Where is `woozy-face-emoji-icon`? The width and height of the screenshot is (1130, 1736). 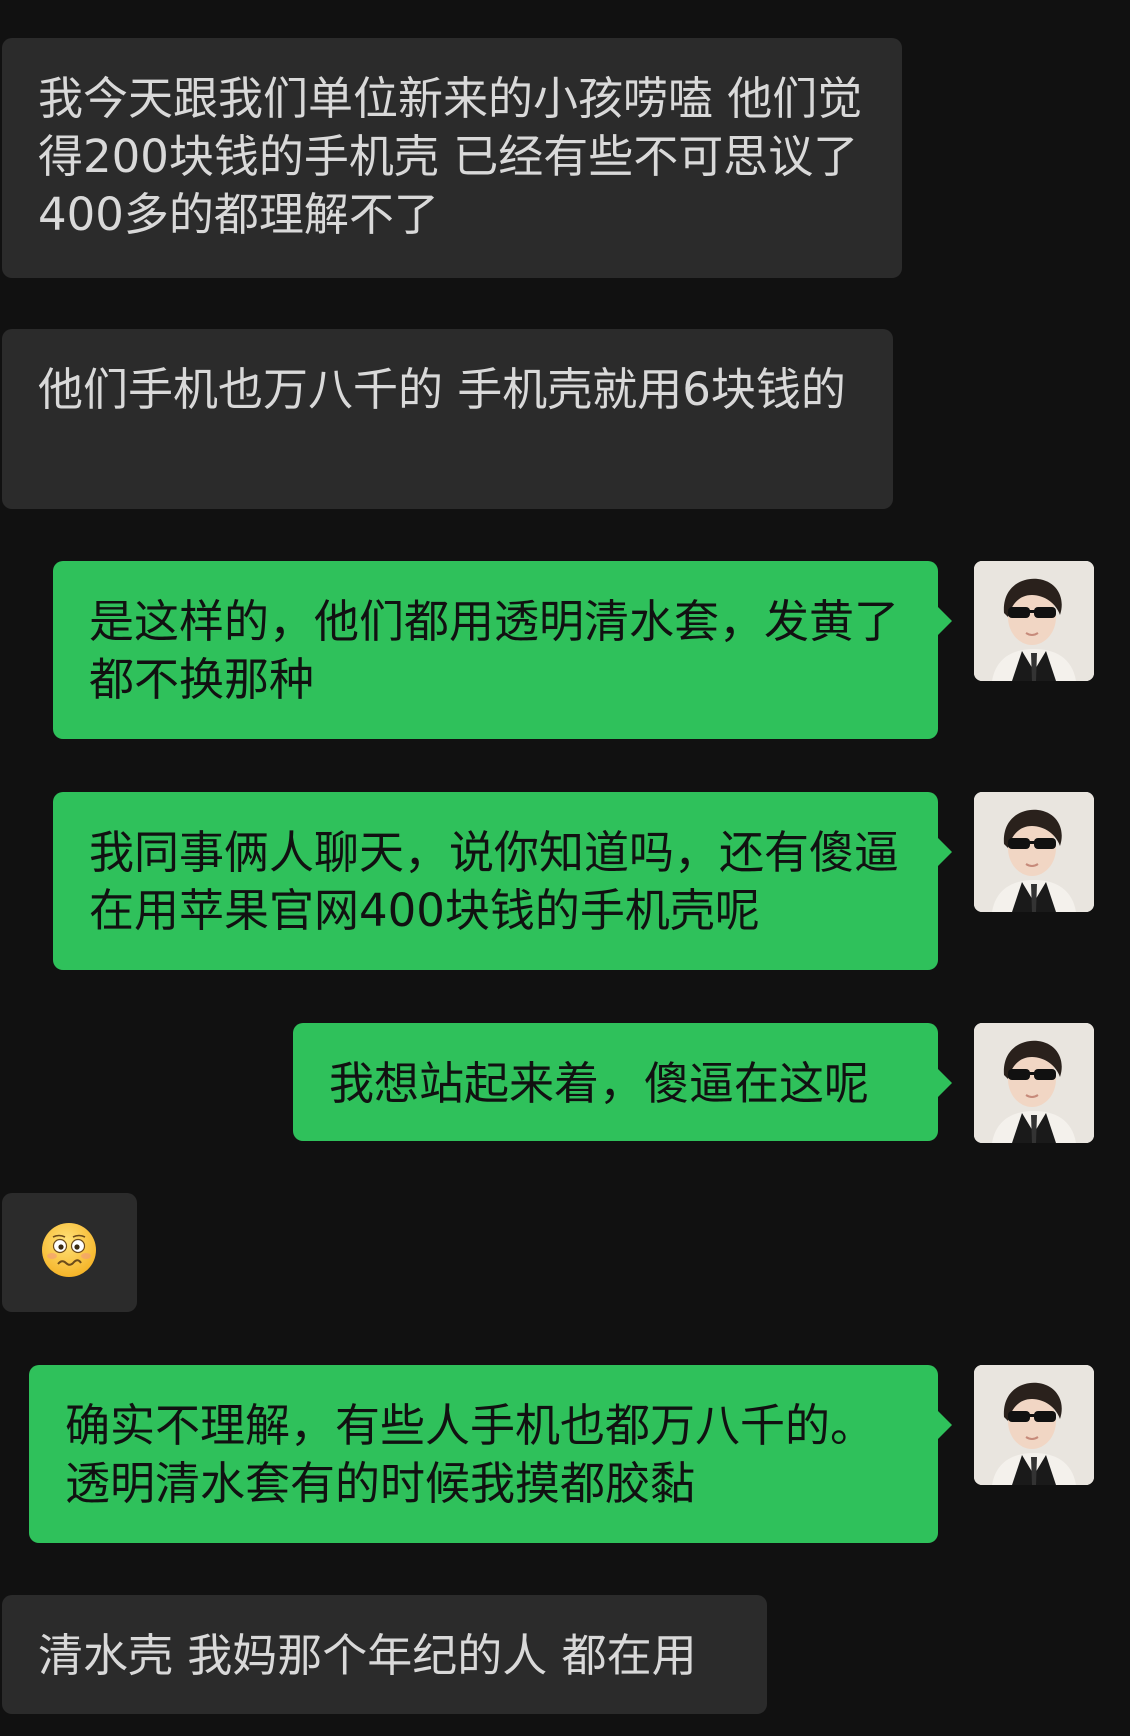
woozy-face-emoji-icon is located at coordinates (69, 1250).